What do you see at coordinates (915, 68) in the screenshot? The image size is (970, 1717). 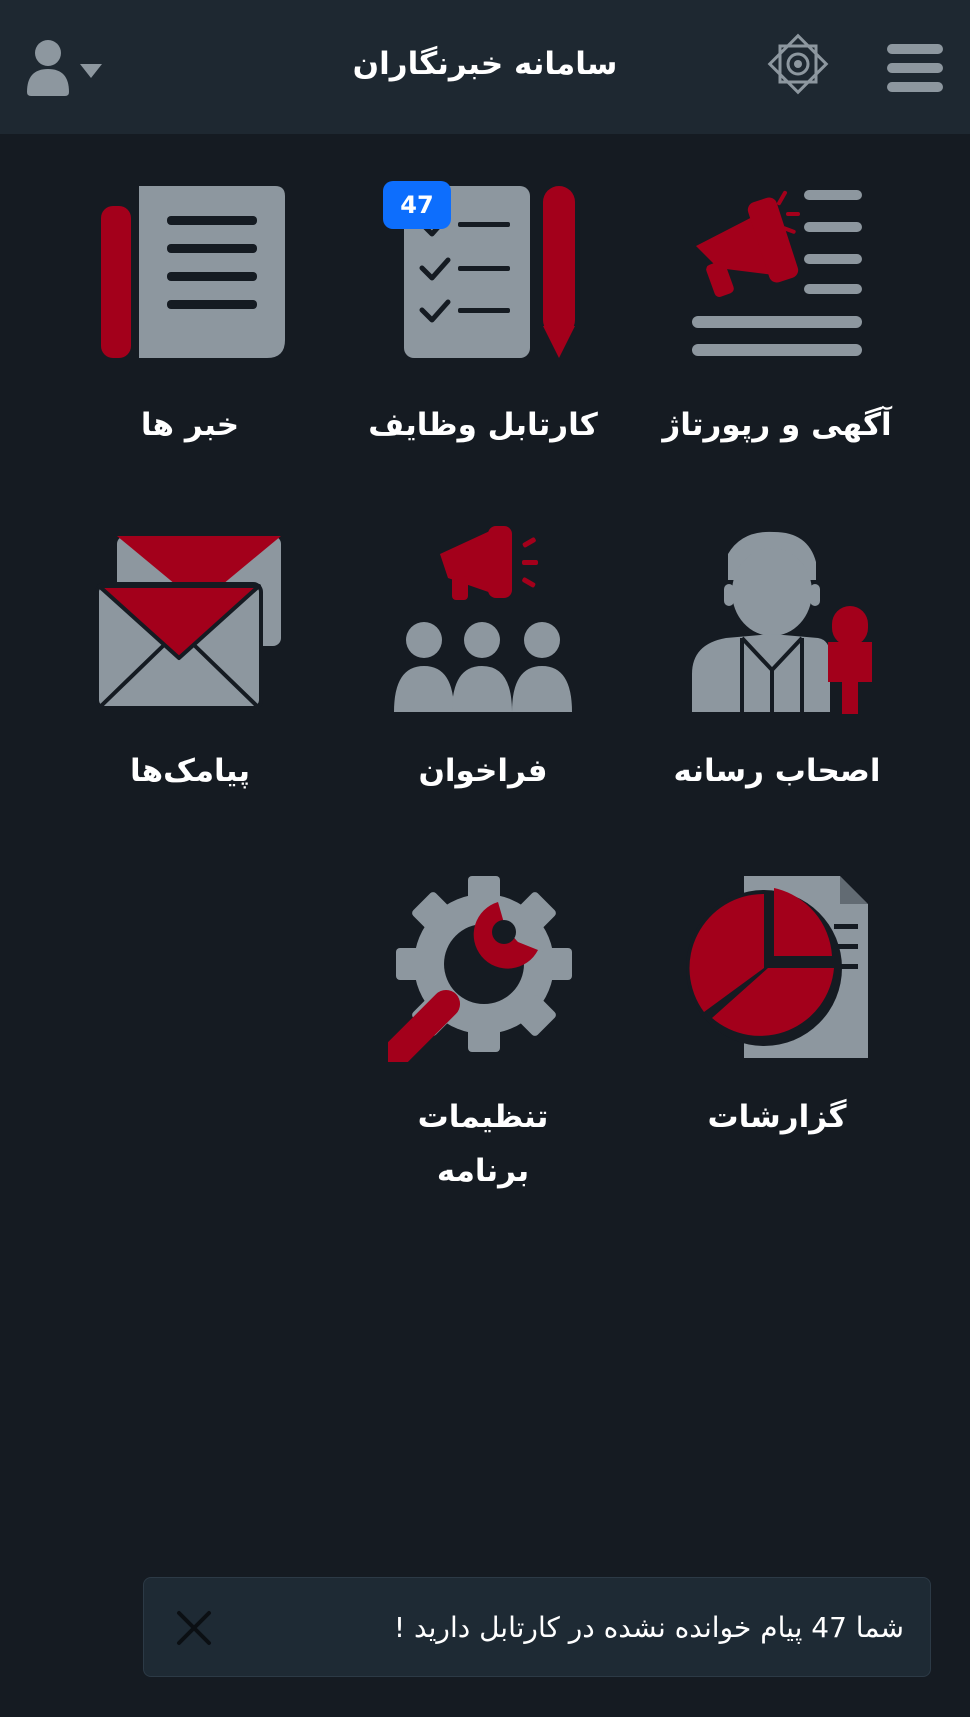 I see `hamburger-menu-icon` at bounding box center [915, 68].